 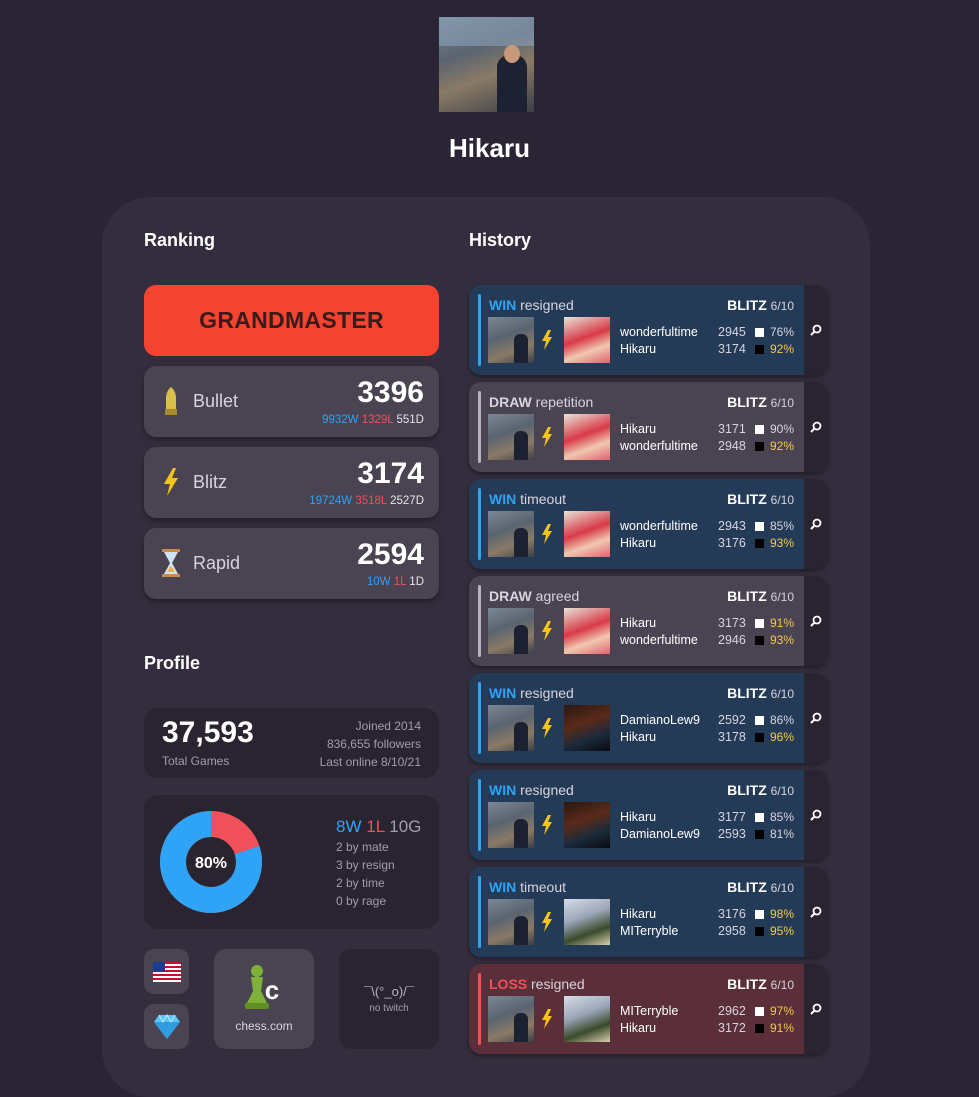 I want to click on rating-name: Blitz, so click(x=210, y=482).